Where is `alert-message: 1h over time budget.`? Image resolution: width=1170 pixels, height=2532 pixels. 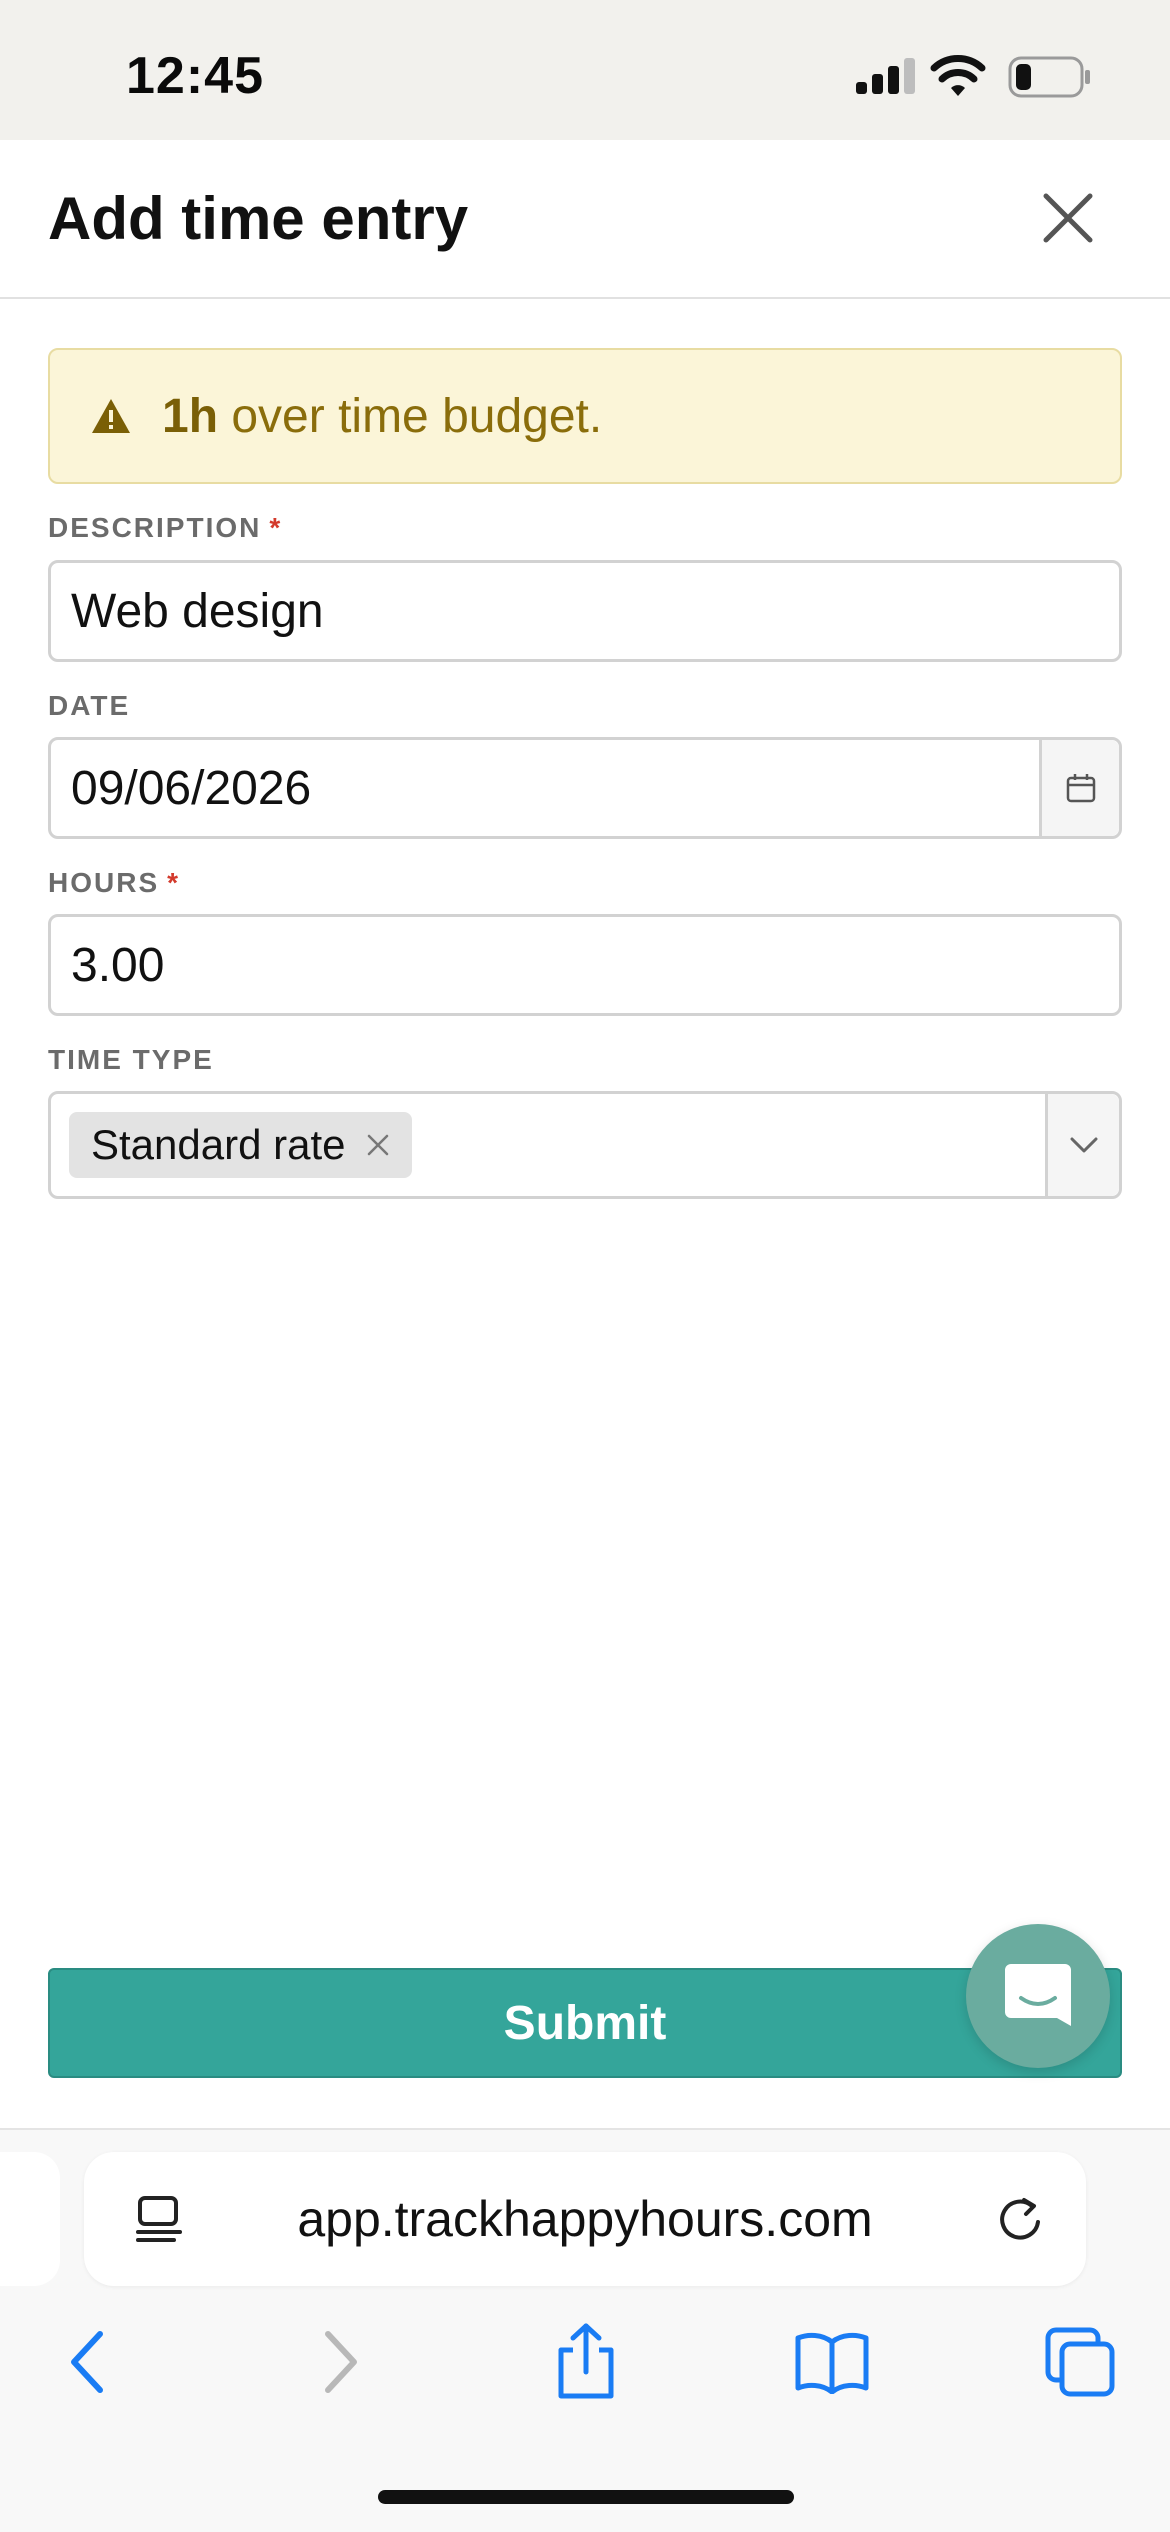
alert-message: 1h over time budget. is located at coordinates (382, 416).